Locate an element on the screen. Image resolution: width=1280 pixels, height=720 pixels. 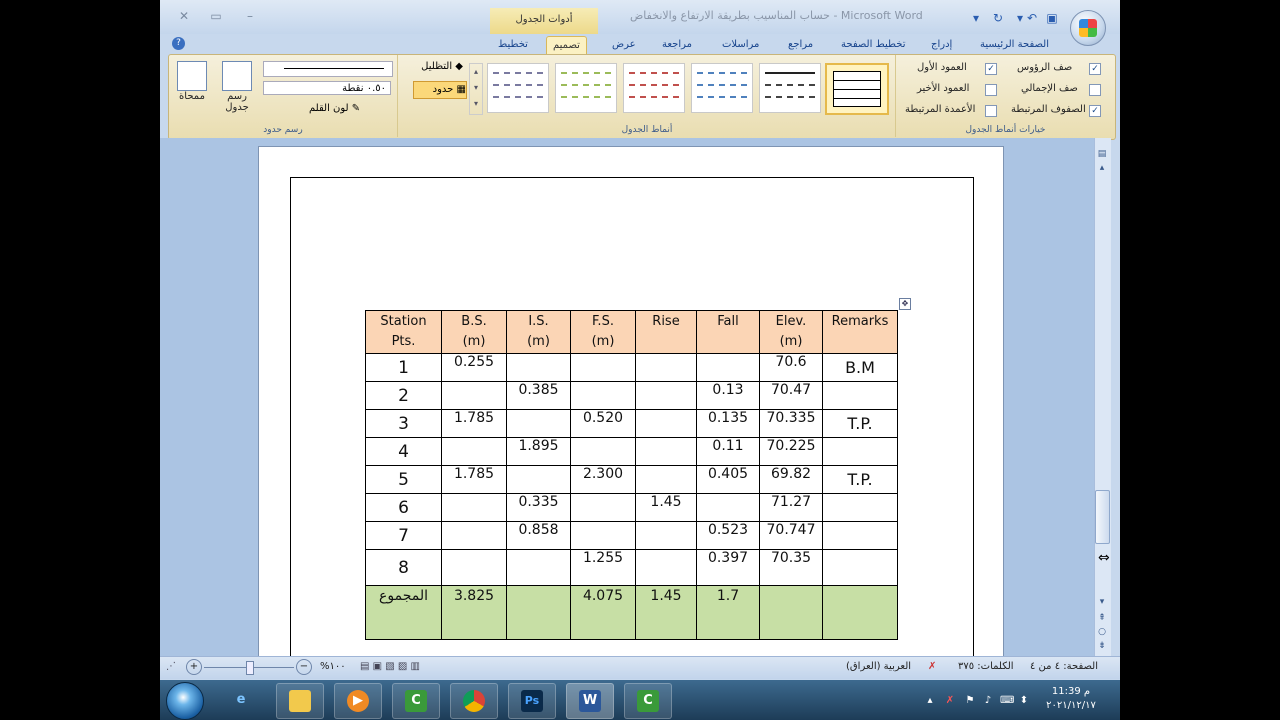
elev-cell: 70.335 is located at coordinates (791, 423).